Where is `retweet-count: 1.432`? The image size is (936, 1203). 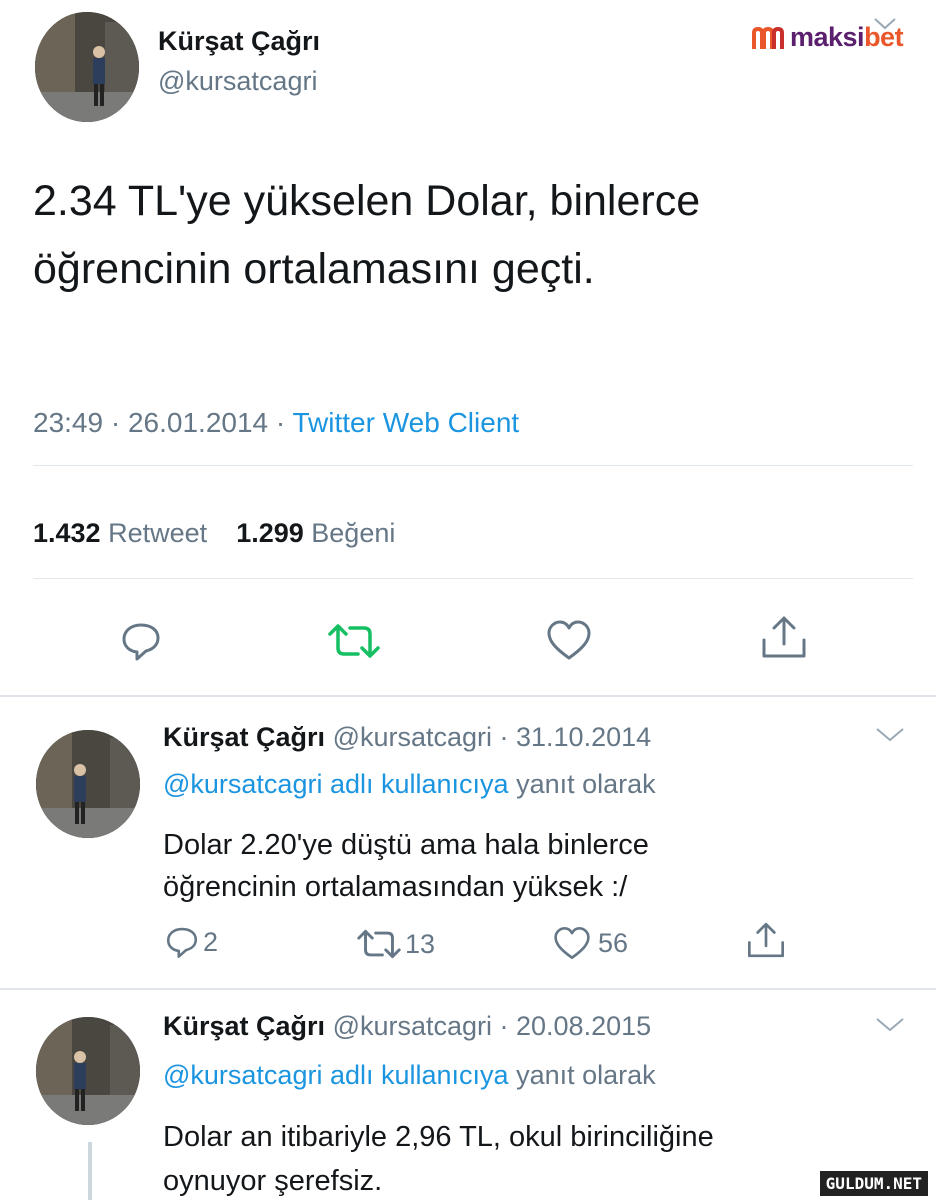
retweet-count: 1.432 is located at coordinates (67, 533).